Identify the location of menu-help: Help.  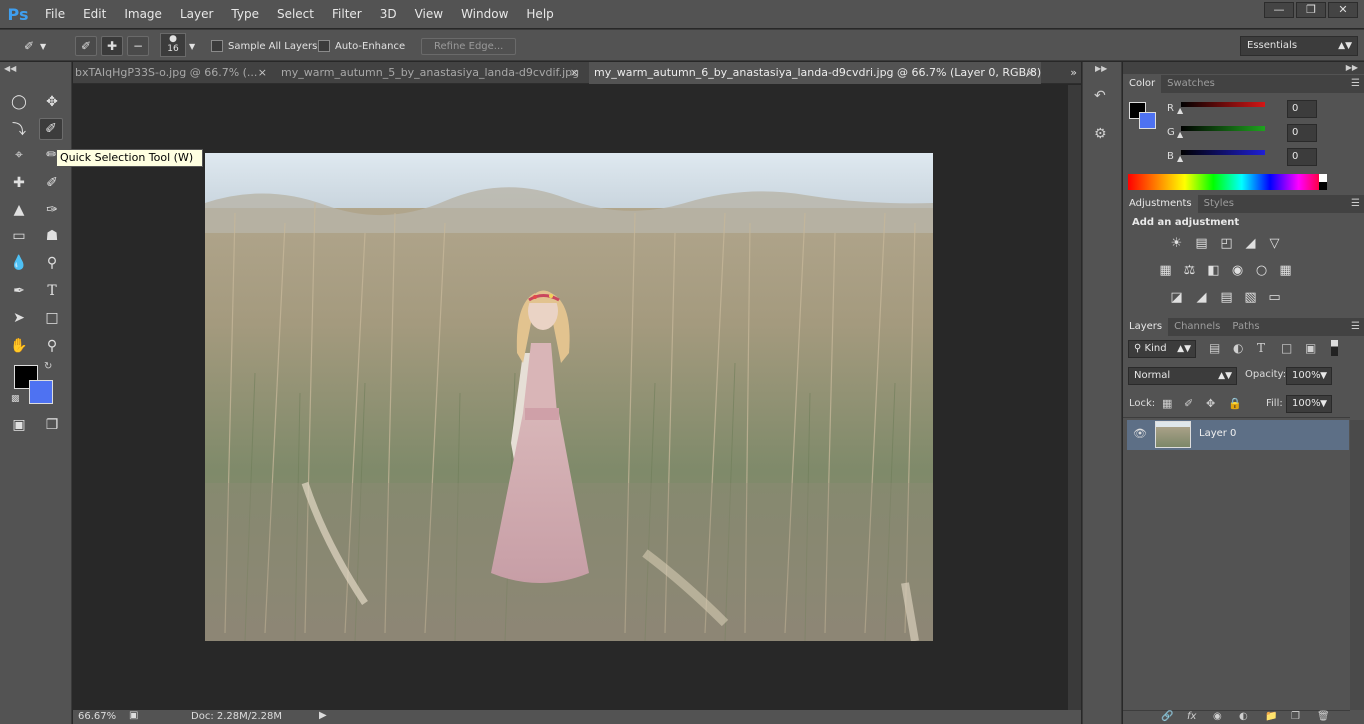
(539, 14).